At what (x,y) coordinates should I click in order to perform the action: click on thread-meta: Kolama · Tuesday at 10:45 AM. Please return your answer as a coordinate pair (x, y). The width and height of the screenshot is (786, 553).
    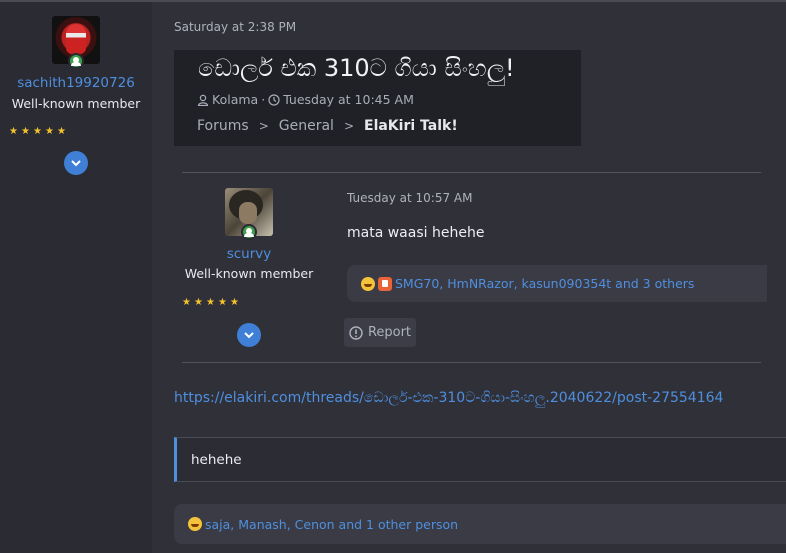
    Looking at the image, I should click on (305, 99).